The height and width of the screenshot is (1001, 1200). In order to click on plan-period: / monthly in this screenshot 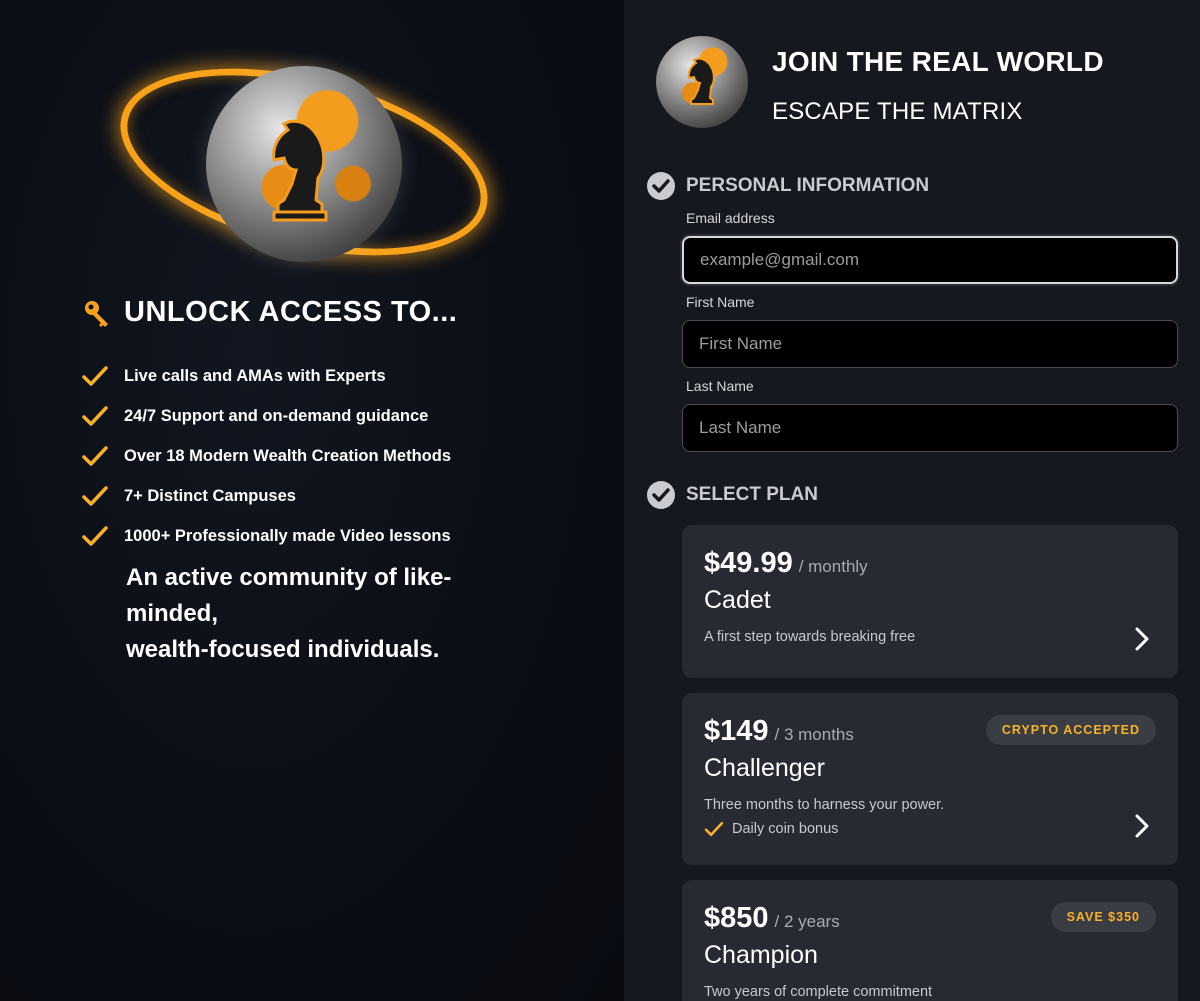, I will do `click(833, 566)`.